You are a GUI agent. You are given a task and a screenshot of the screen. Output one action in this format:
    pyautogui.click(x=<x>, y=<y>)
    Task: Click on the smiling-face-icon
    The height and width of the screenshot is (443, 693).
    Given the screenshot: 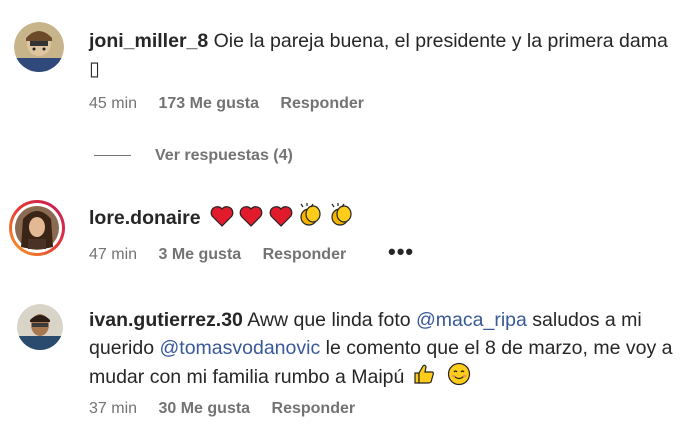 What is the action you would take?
    pyautogui.click(x=459, y=374)
    